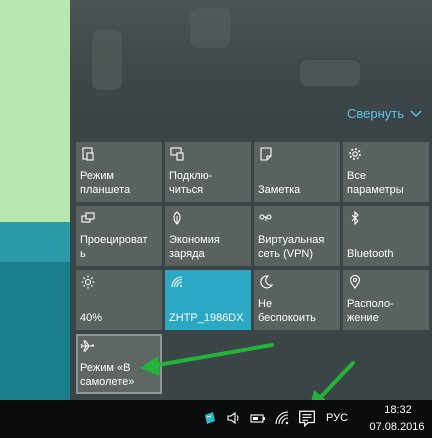 The height and width of the screenshot is (438, 432). What do you see at coordinates (355, 218) in the screenshot?
I see `bluetooth-icon` at bounding box center [355, 218].